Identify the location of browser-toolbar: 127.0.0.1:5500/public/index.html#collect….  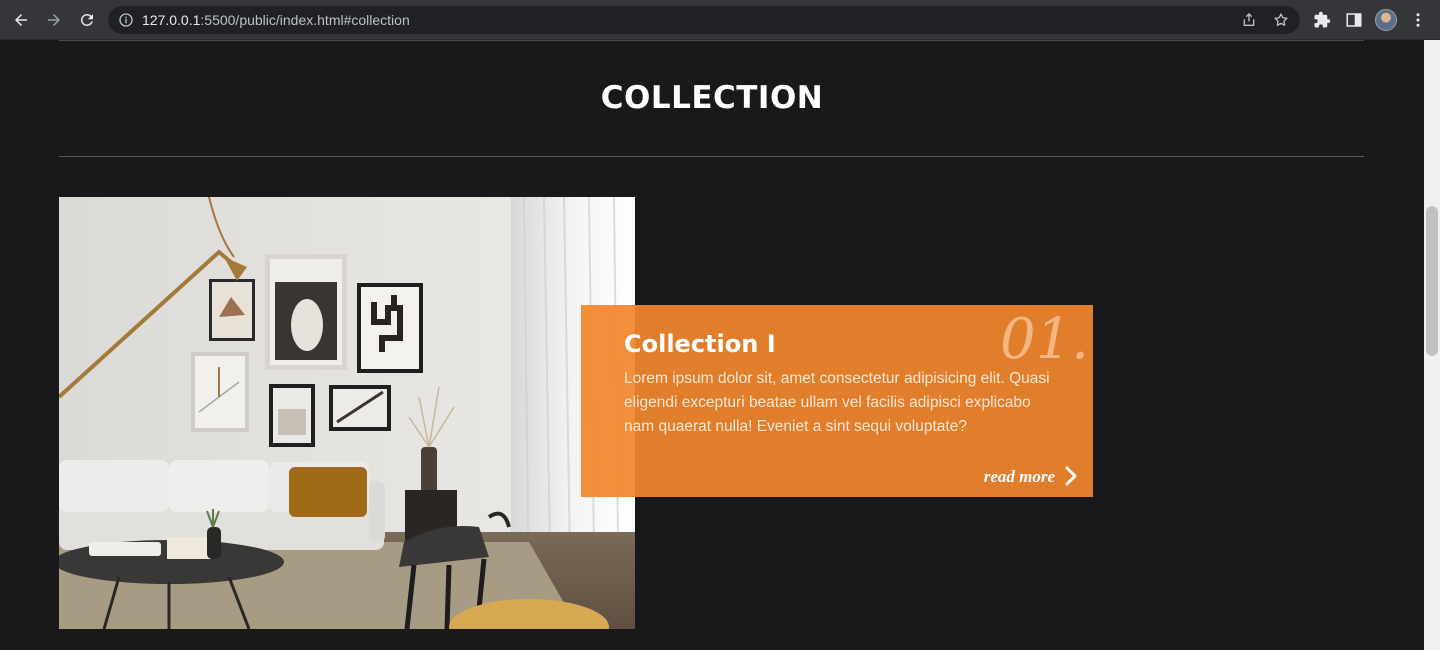
(720, 20).